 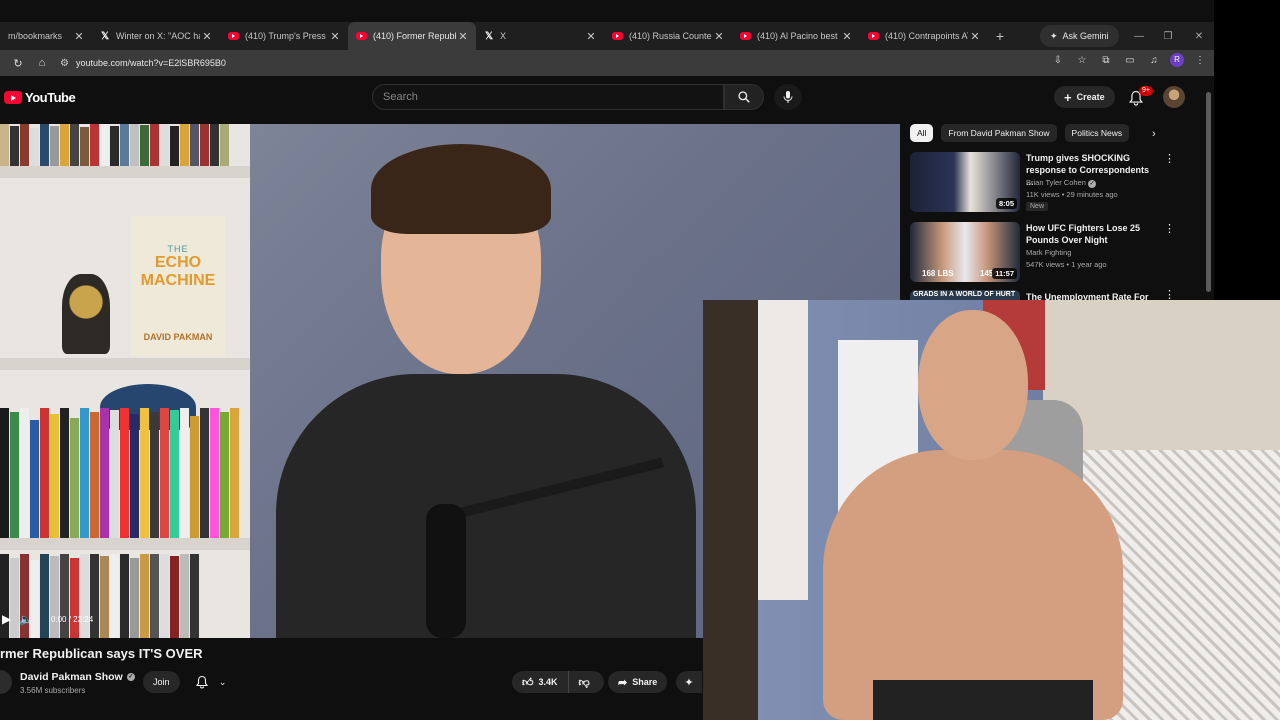 I want to click on close-window-icon: ✕, so click(x=1199, y=36).